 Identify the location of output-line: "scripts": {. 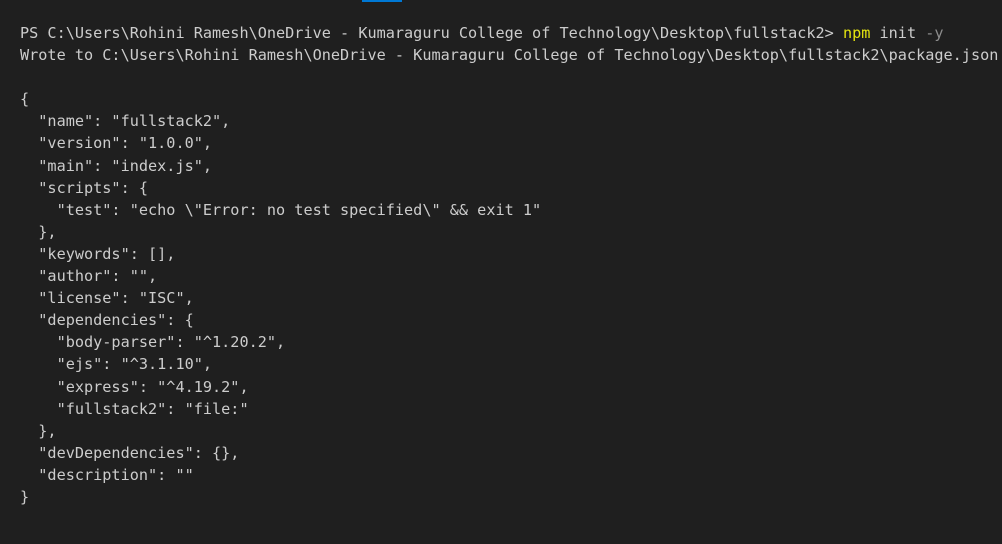
(84, 187).